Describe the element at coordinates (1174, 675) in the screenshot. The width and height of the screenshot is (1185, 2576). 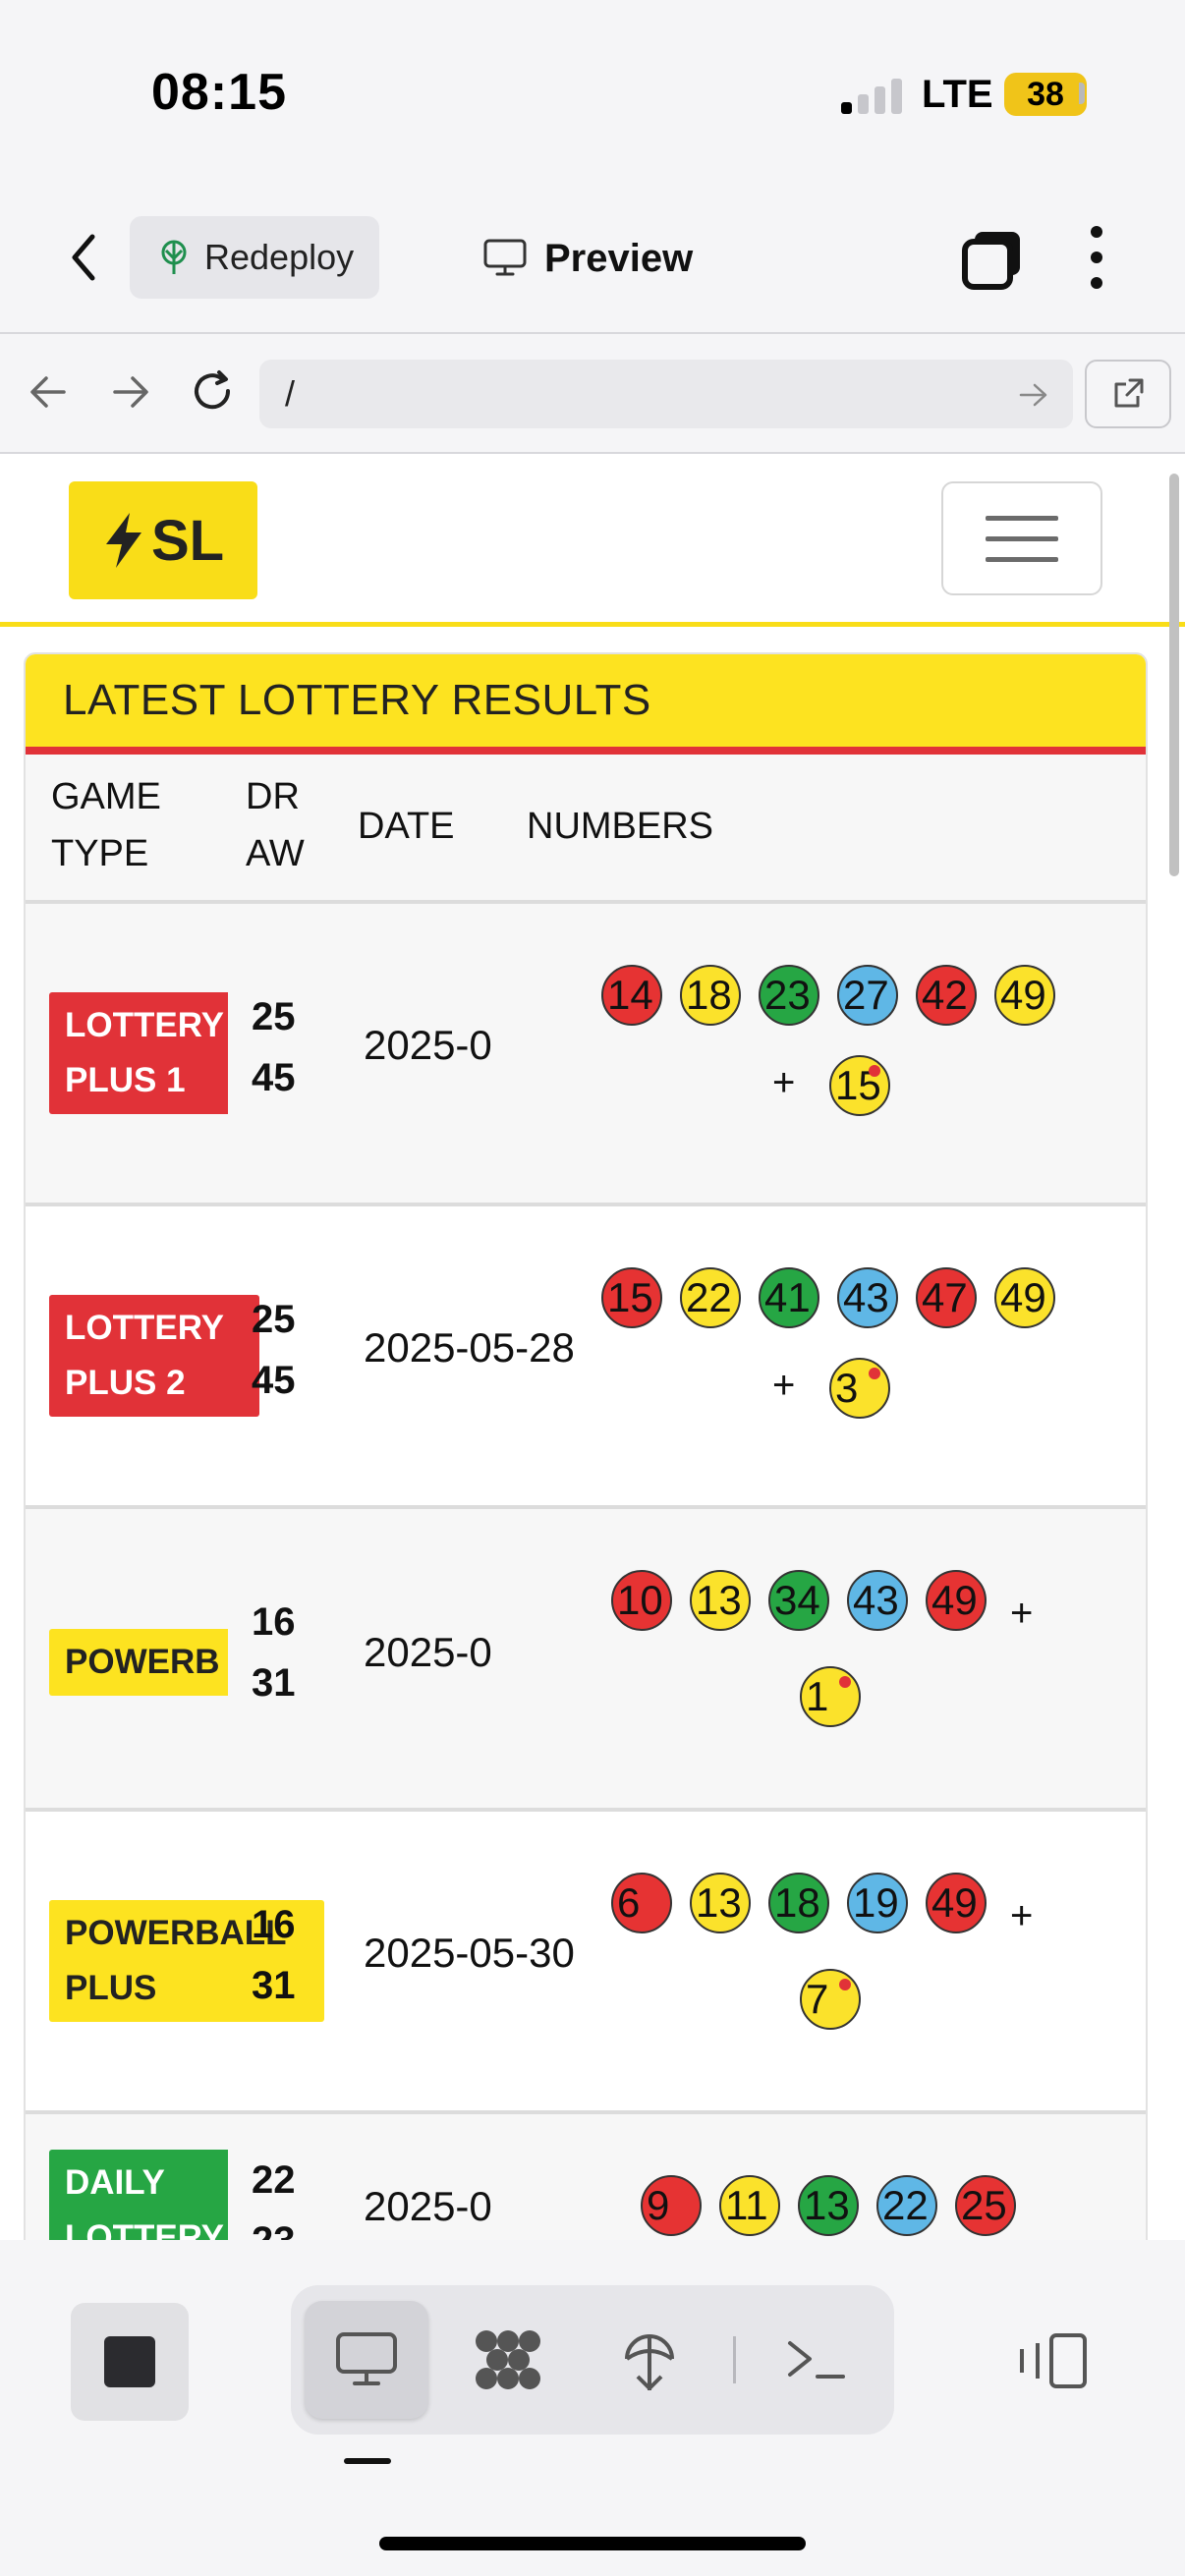
I see `scrollbar` at that location.